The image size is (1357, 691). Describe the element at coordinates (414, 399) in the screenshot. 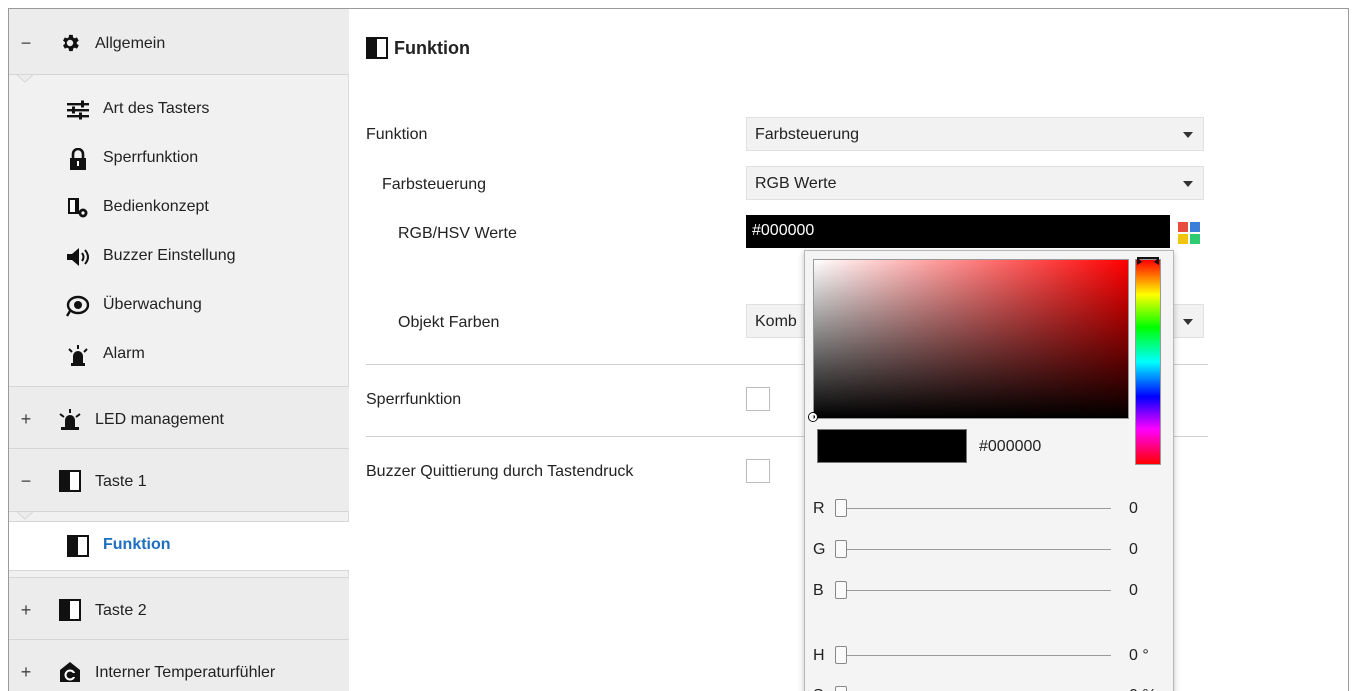

I see `sperrfunktion-label: Sperrfunktion` at that location.